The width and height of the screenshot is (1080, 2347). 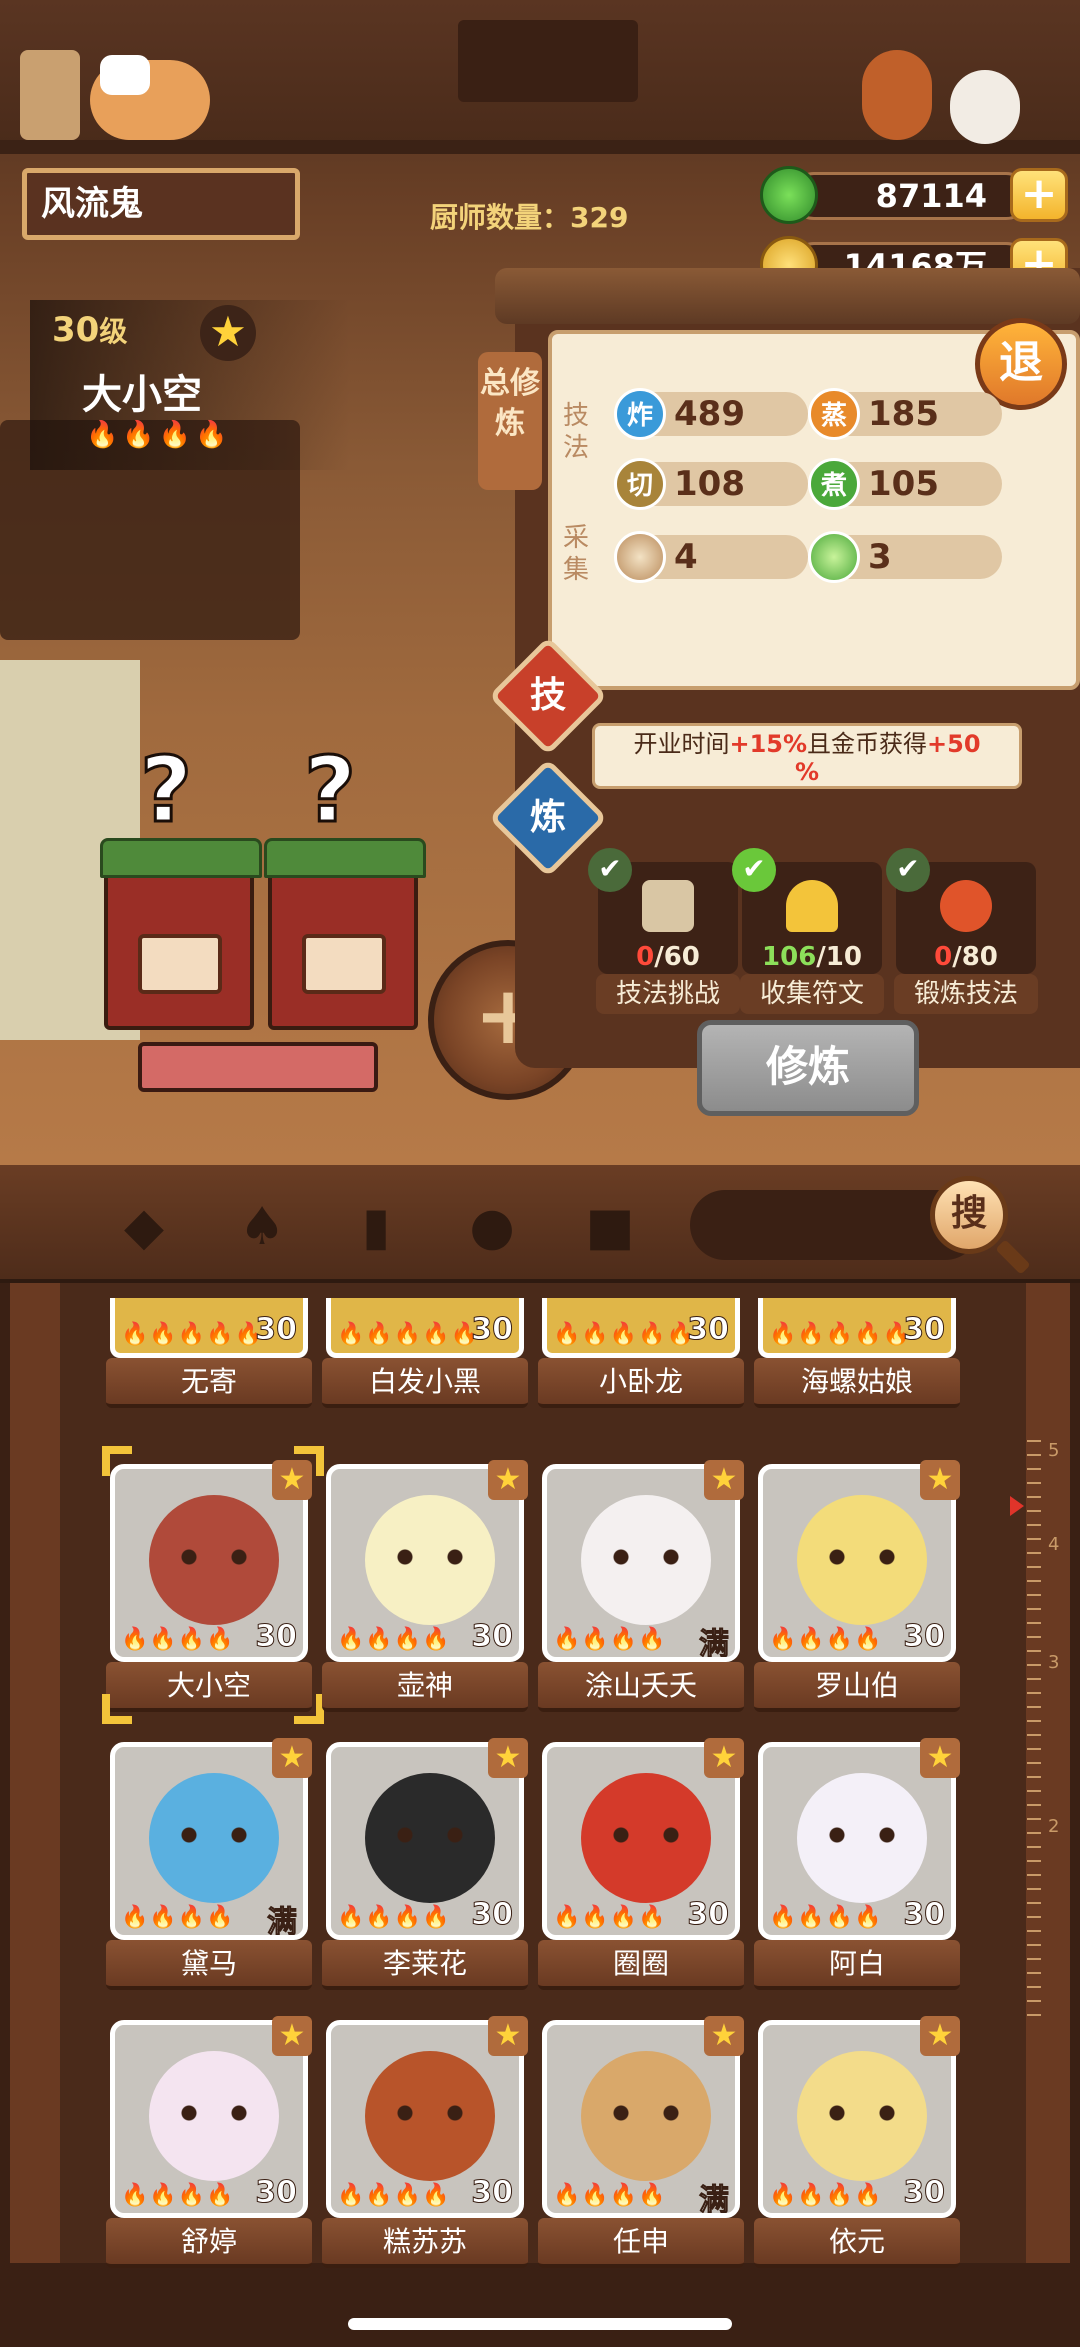 What do you see at coordinates (344, 964) in the screenshot?
I see `shrine-window` at bounding box center [344, 964].